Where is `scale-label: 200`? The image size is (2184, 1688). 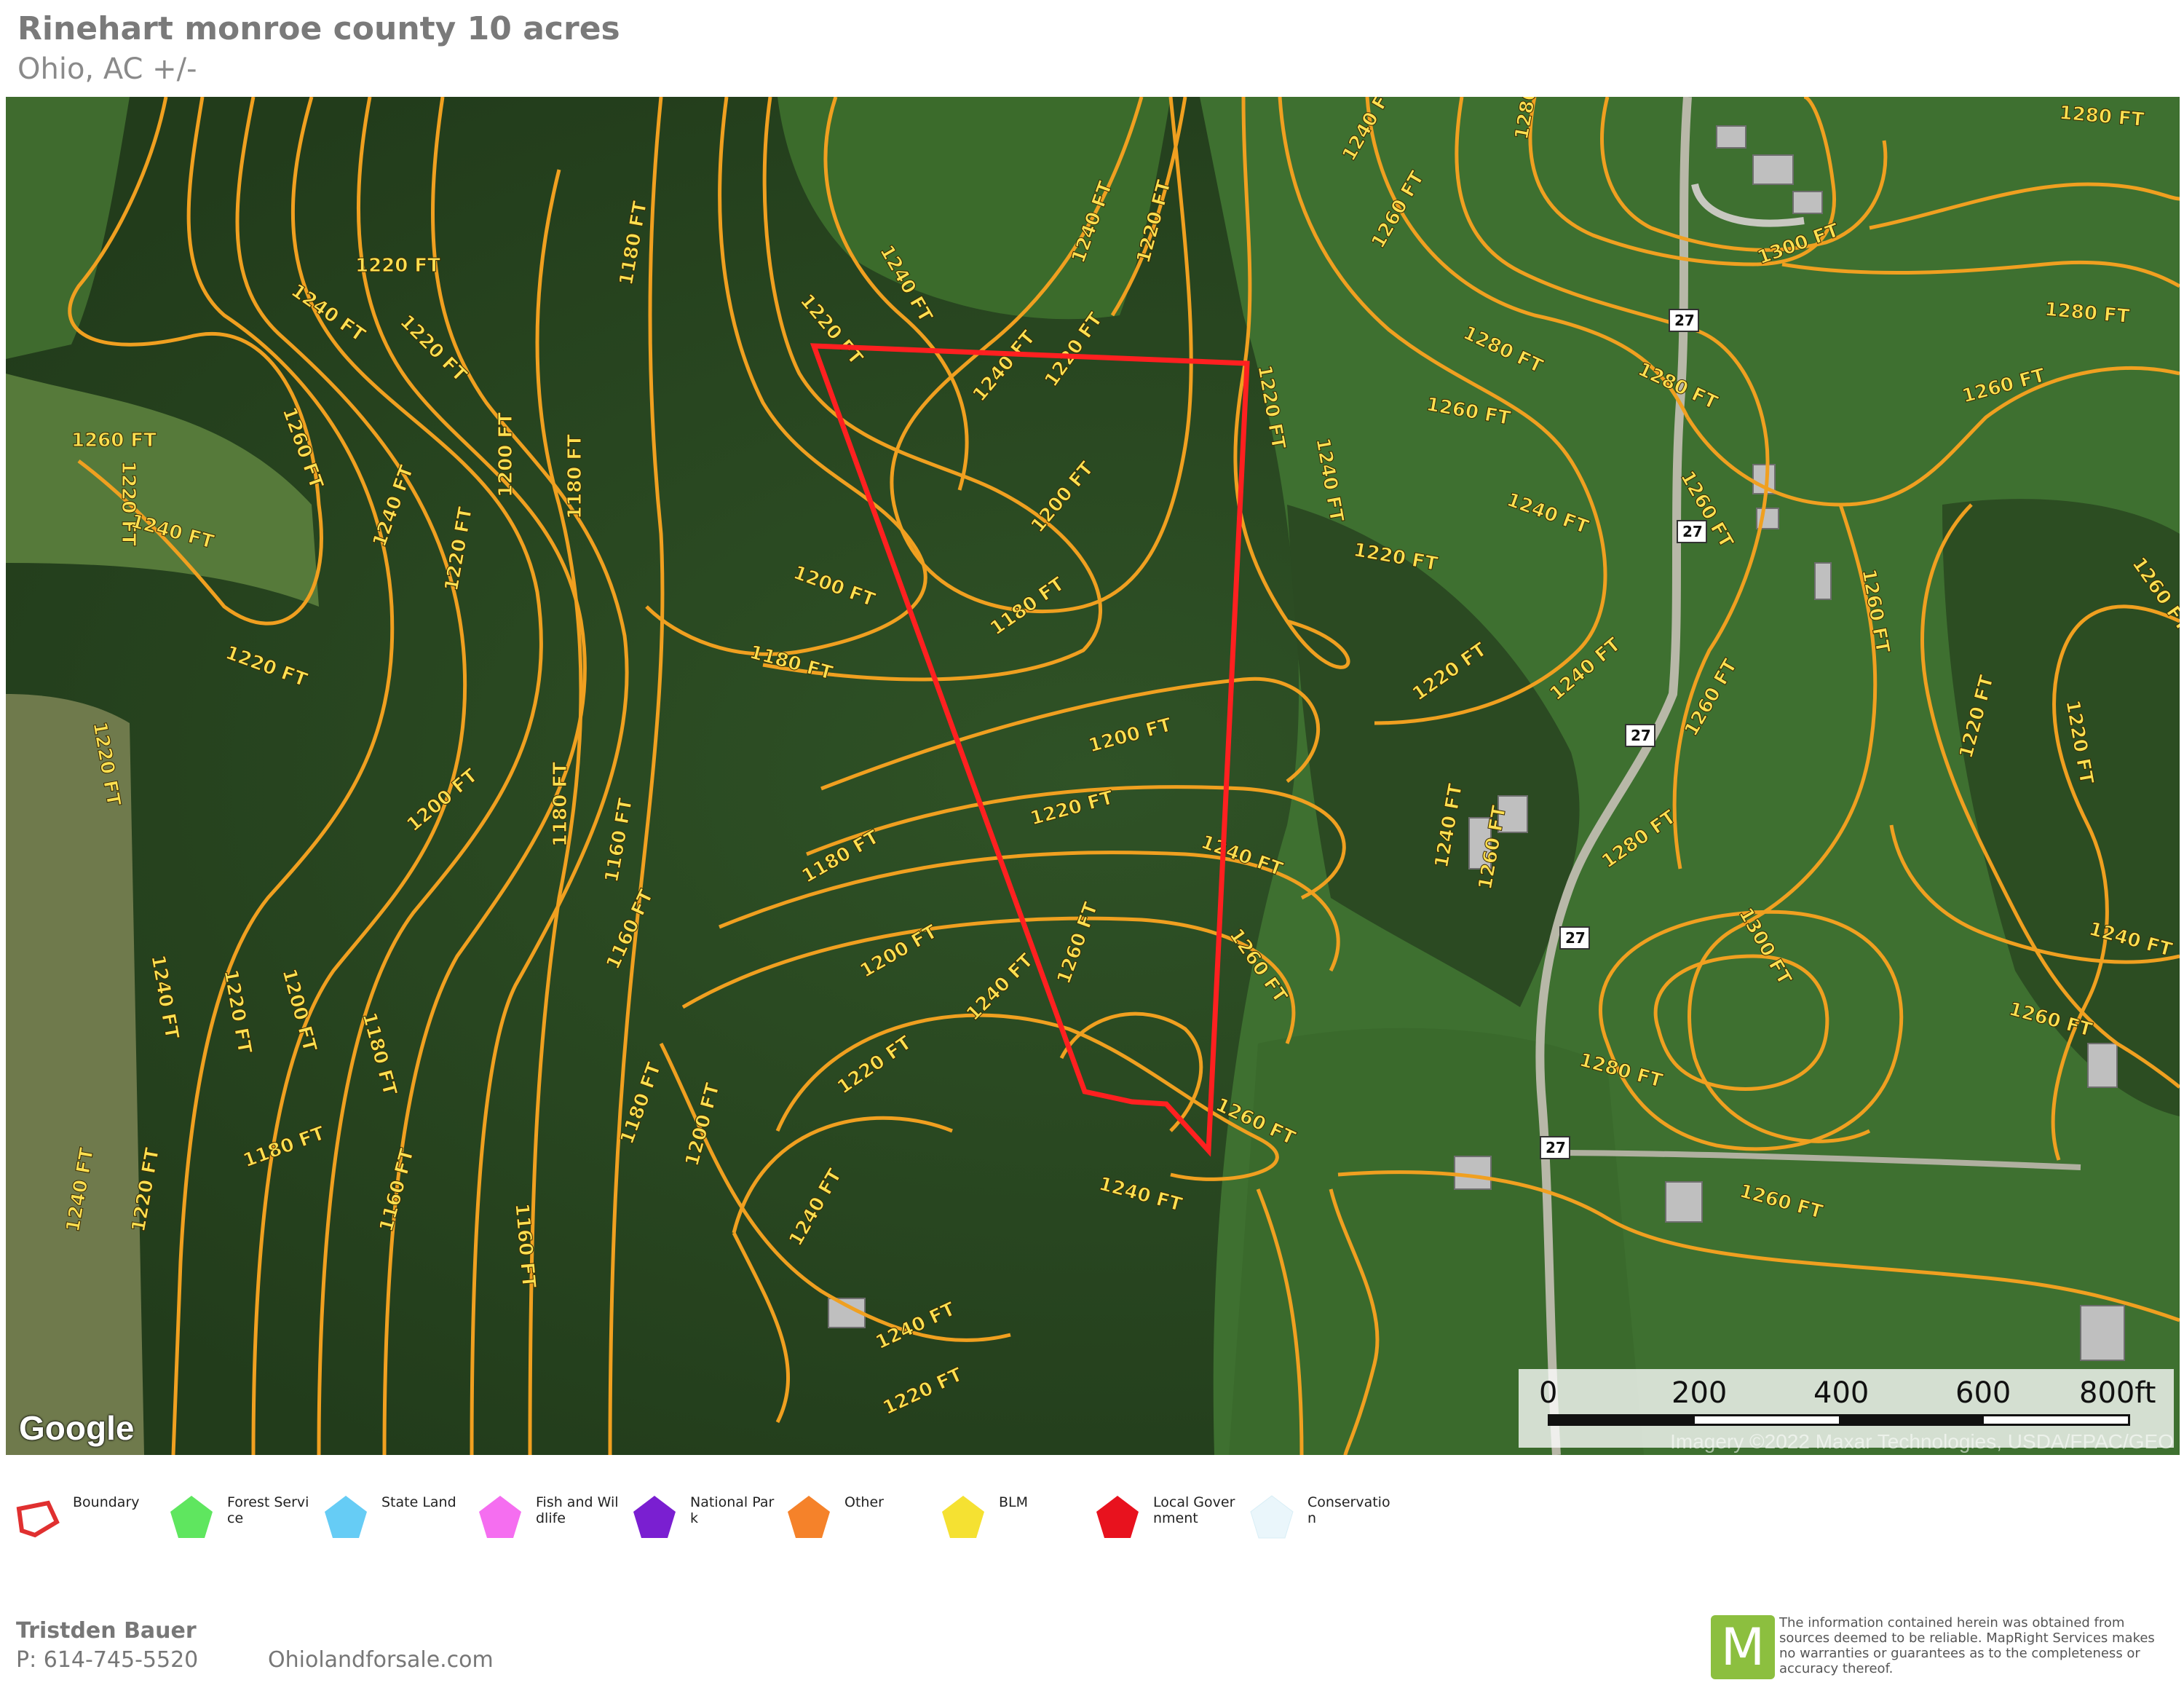 scale-label: 200 is located at coordinates (1699, 1393).